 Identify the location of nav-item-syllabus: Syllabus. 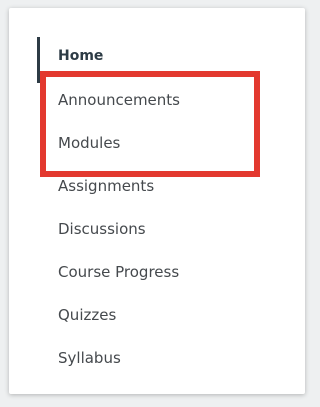
(89, 358).